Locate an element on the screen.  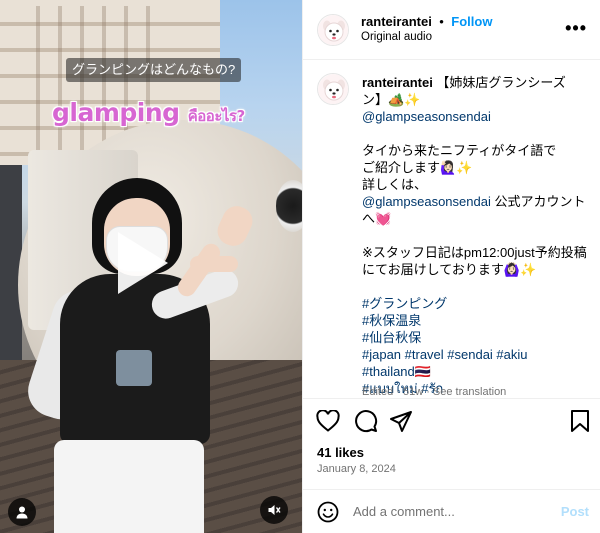
comment-bubble-icon is located at coordinates (366, 421).